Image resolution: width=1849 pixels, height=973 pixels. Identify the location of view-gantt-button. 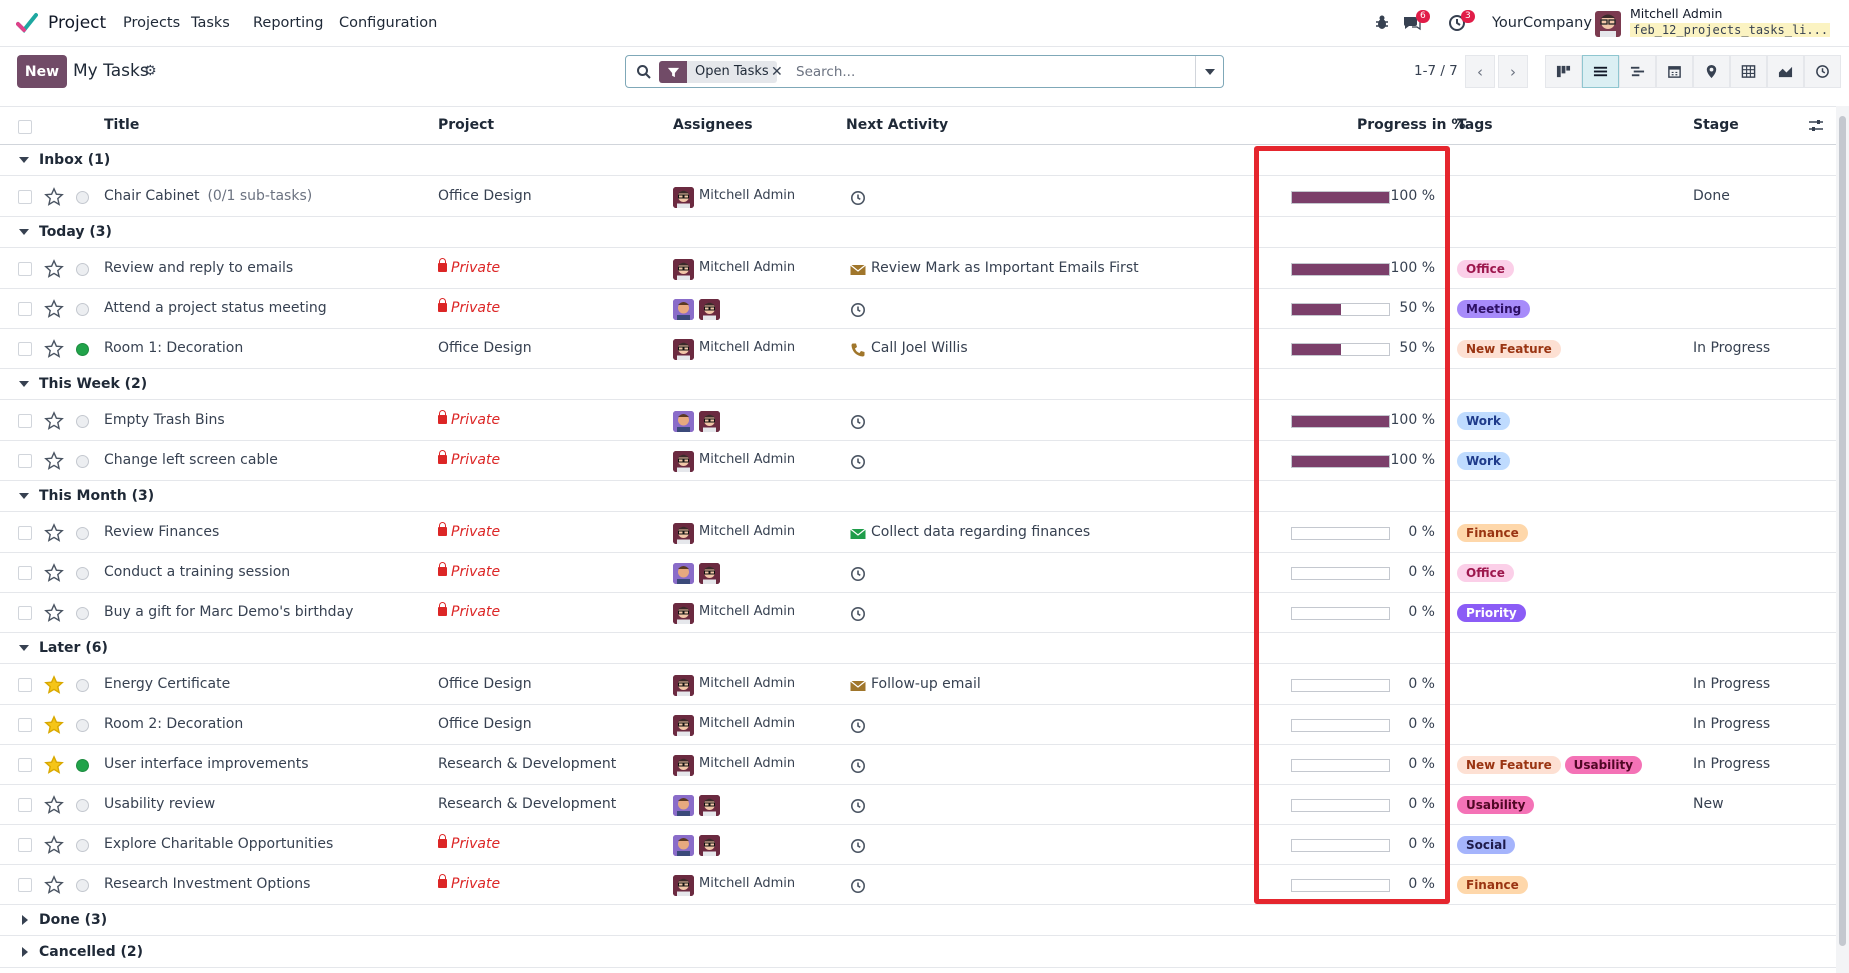
(1637, 71).